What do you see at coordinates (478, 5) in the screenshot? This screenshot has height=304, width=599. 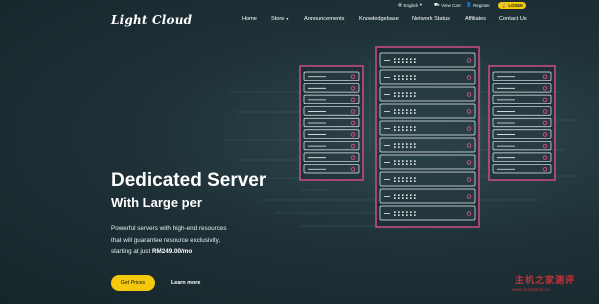 I see `register-link: 👤 Register` at bounding box center [478, 5].